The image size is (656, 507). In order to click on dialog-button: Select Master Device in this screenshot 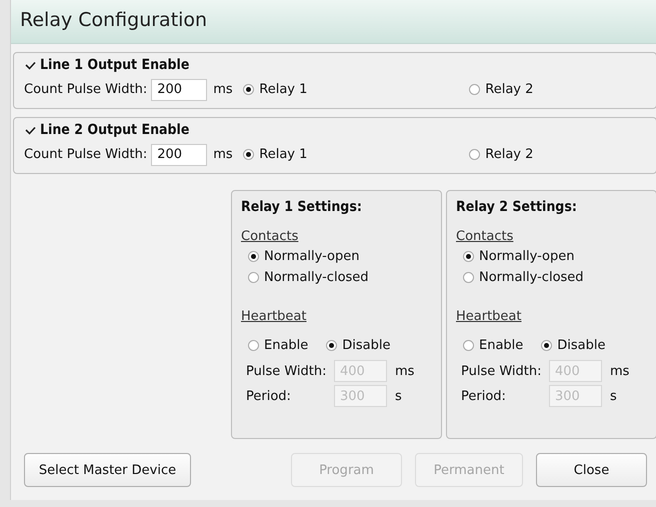, I will do `click(107, 470)`.